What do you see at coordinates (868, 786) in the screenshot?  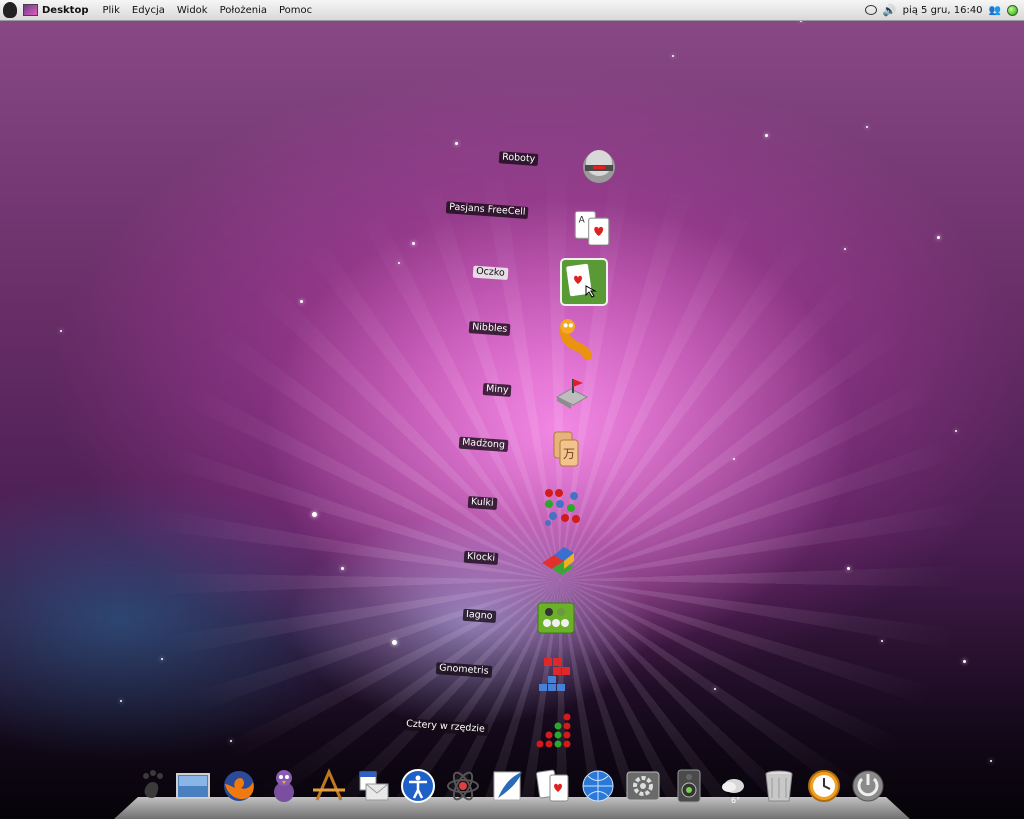 I see `power-icon` at bounding box center [868, 786].